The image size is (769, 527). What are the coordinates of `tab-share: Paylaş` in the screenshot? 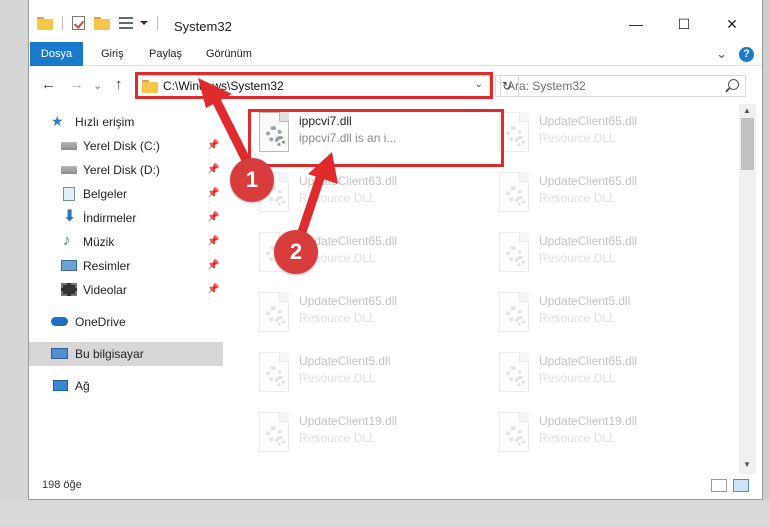 It's located at (165, 54).